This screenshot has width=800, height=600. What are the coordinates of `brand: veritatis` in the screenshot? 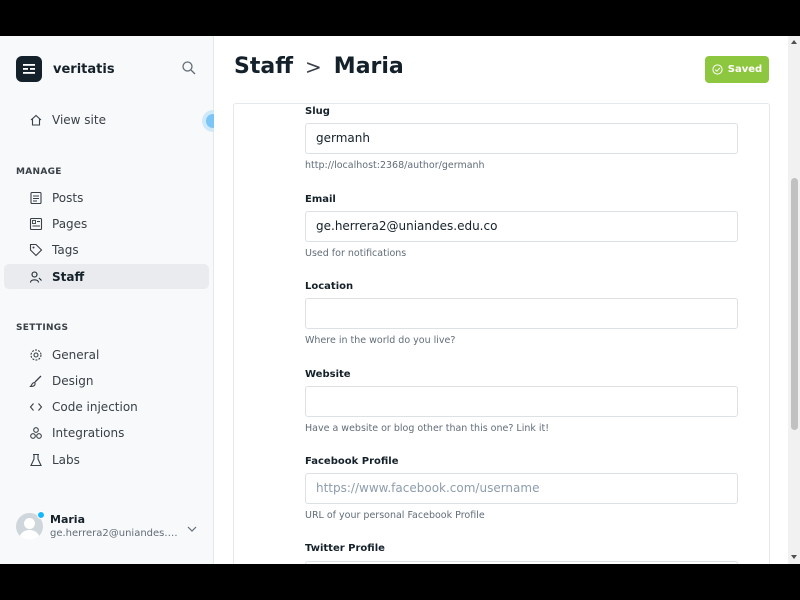 It's located at (65, 69).